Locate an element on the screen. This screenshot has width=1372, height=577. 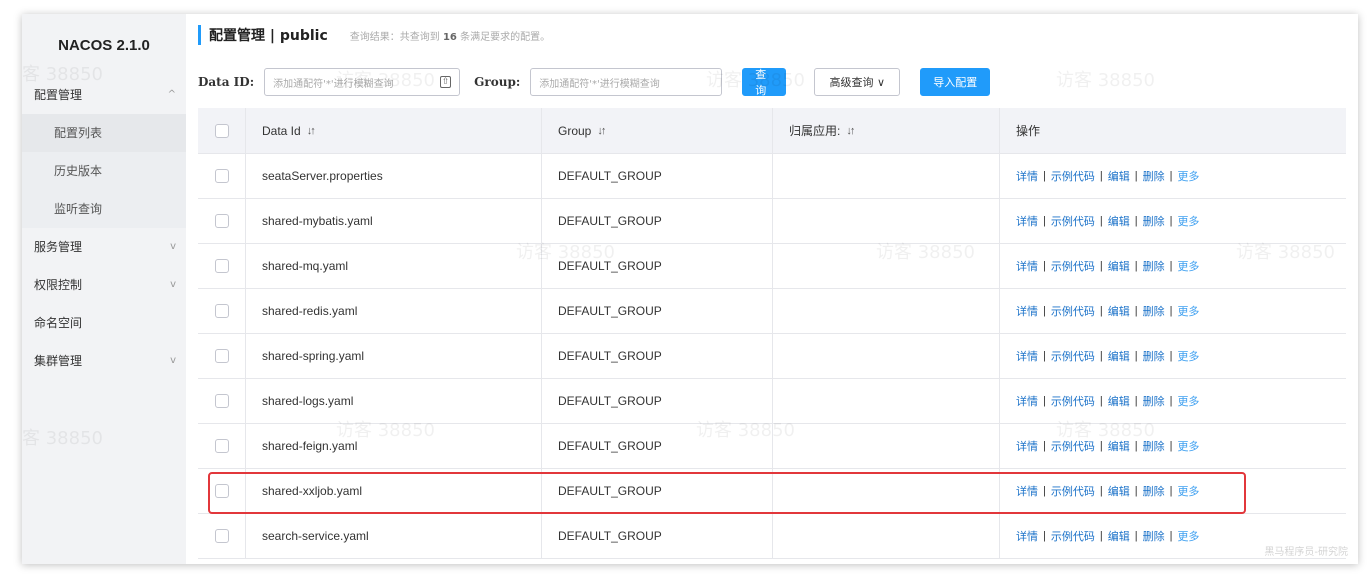
group-value: DEFAULT_GROUP is located at coordinates (610, 536).